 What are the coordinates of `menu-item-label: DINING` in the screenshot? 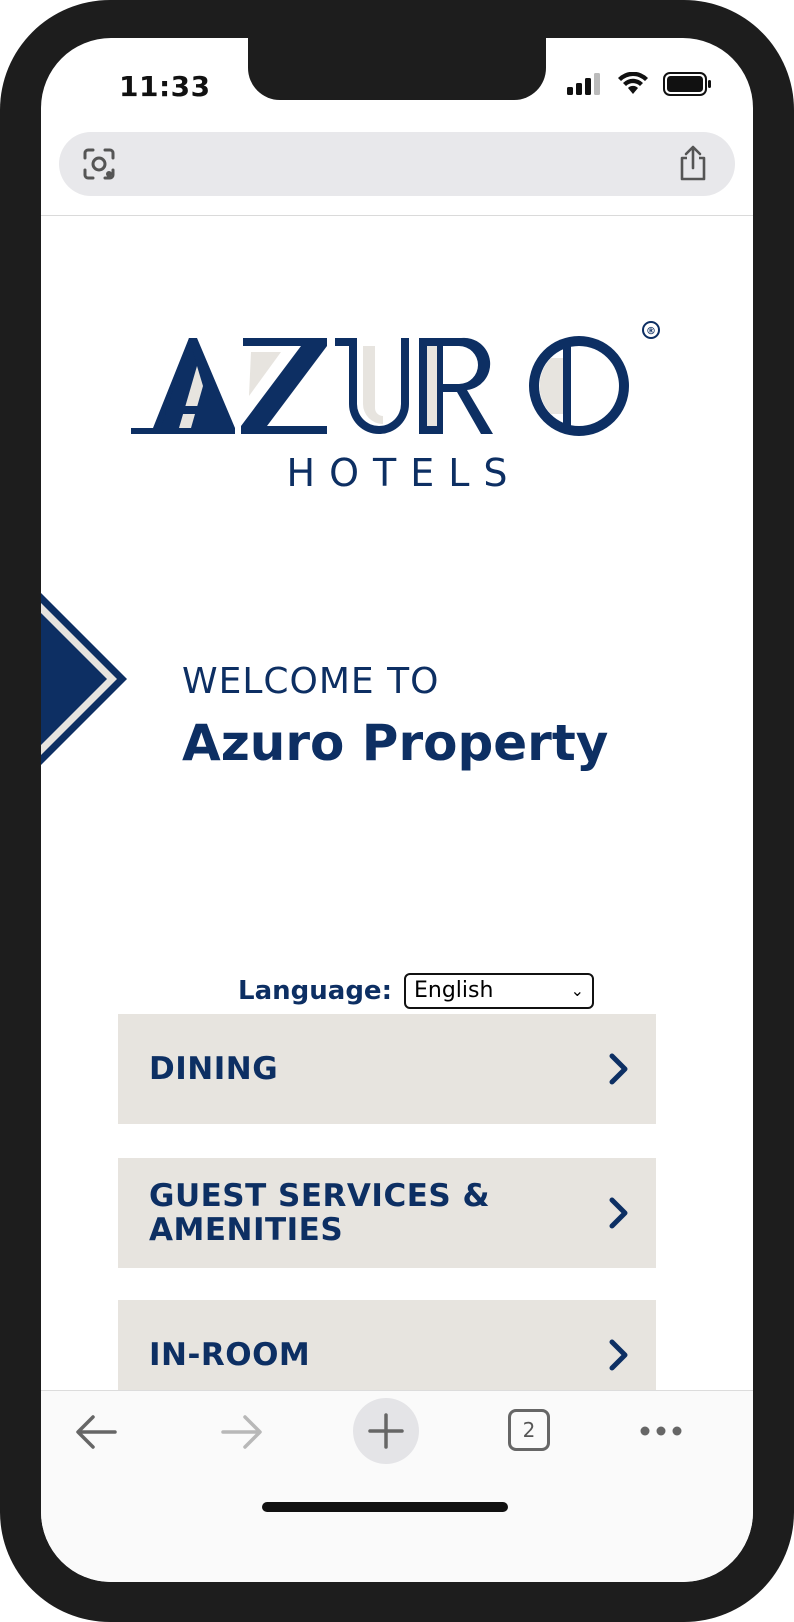 It's located at (214, 1069).